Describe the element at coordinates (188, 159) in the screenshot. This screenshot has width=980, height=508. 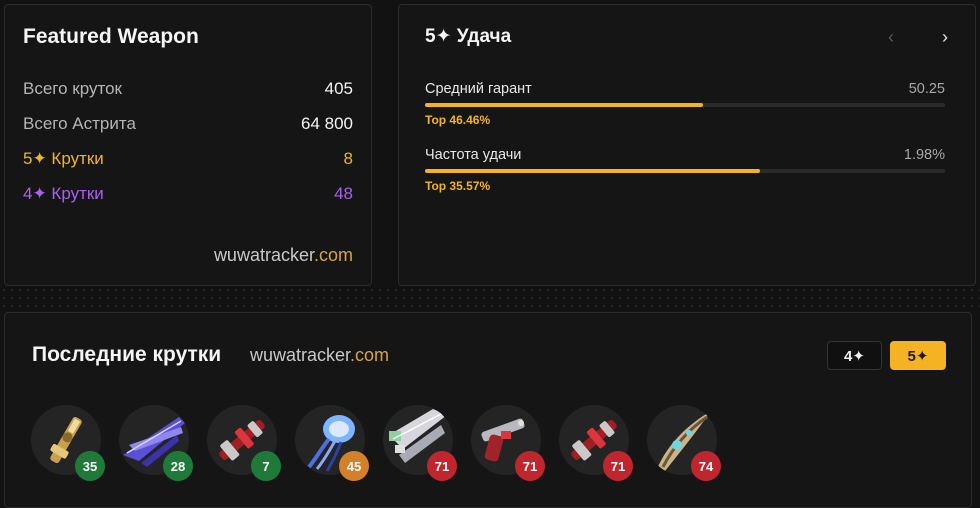
I see `stat-row-5star-pulls: 5✦ Крутки 8` at that location.